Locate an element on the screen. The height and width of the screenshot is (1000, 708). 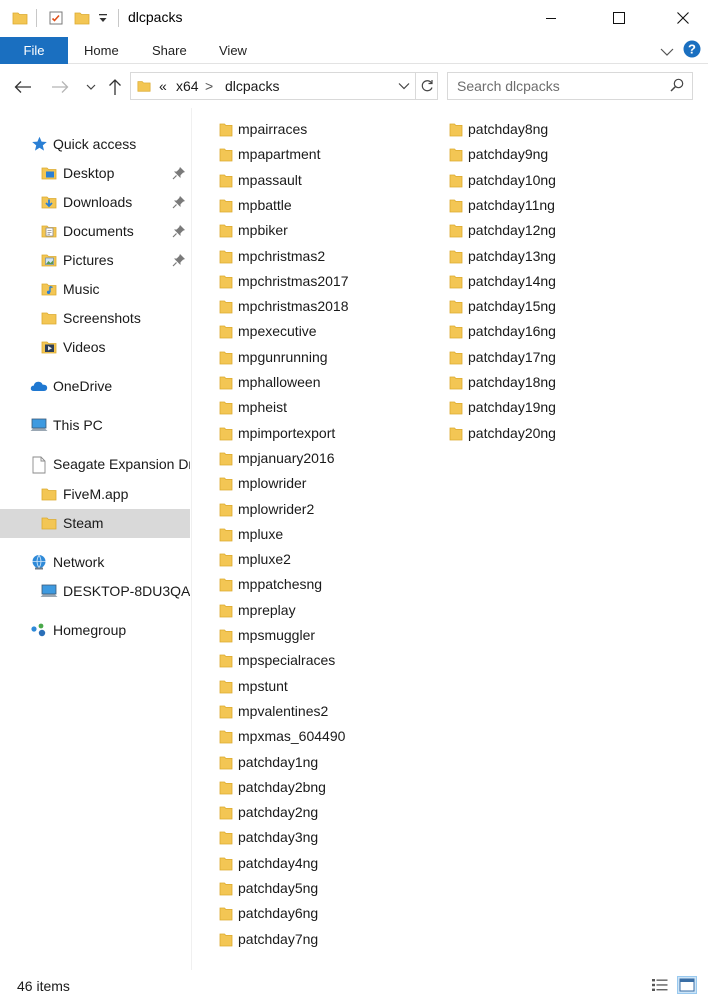
breadcrumb-x64: x64 is located at coordinates (187, 86).